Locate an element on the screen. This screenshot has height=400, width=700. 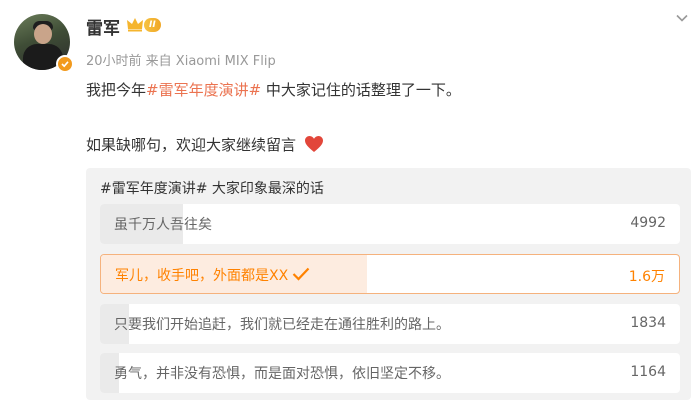
poll-option-count: 1834 is located at coordinates (648, 323).